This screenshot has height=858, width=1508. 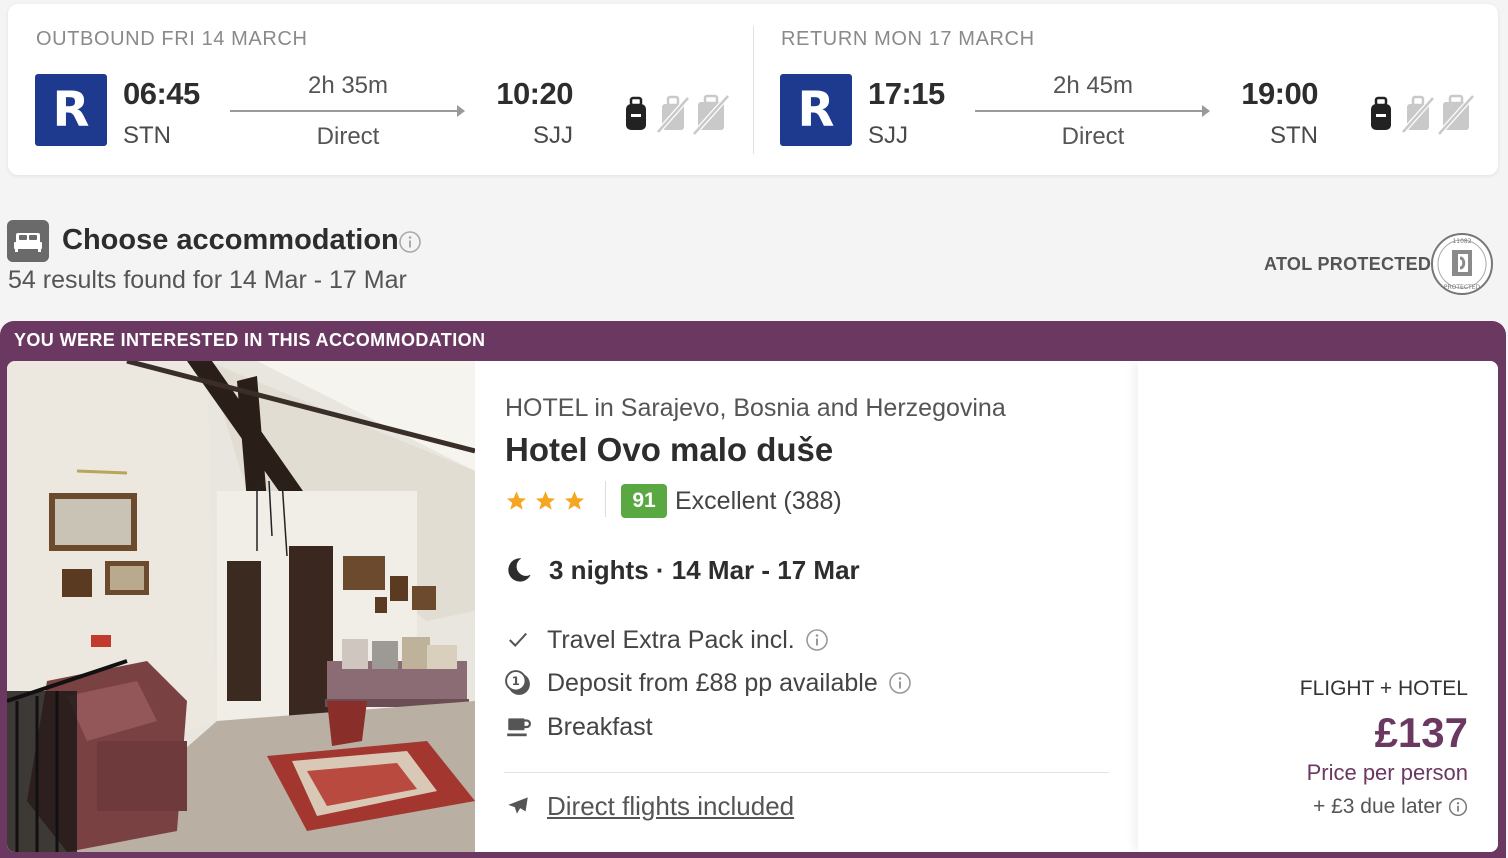 What do you see at coordinates (908, 39) in the screenshot?
I see `return-title: RETURN MON 17 MARCH` at bounding box center [908, 39].